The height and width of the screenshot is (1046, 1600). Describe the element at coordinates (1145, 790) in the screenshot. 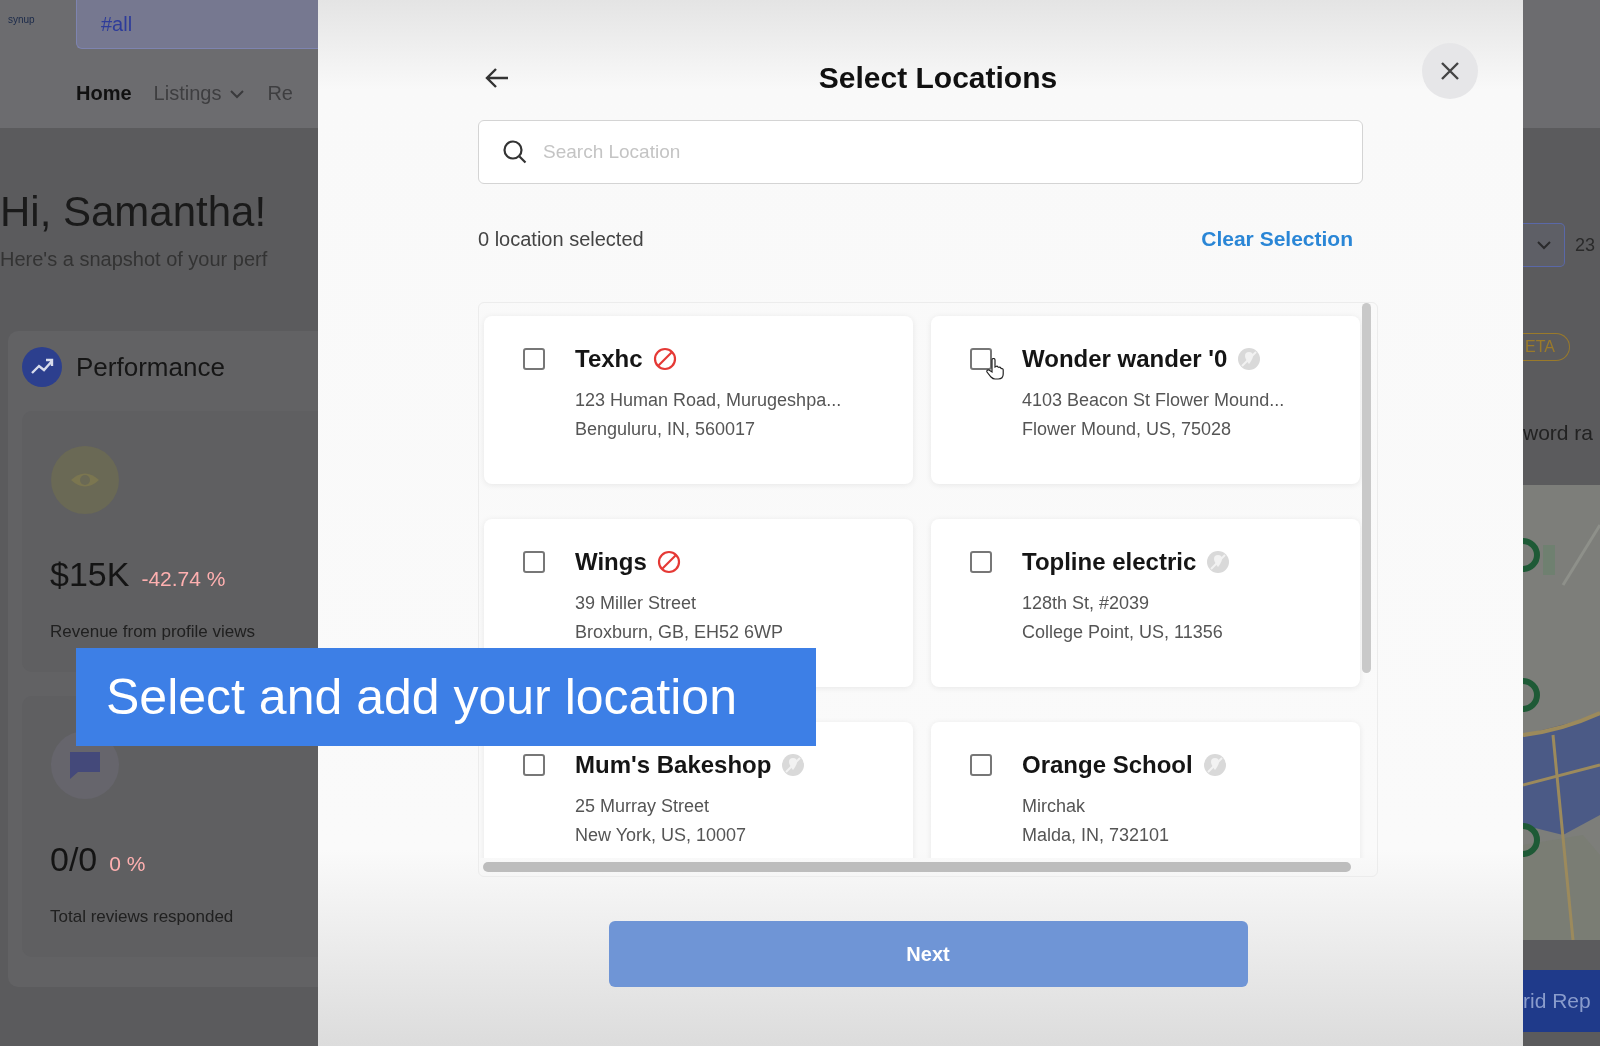

I see `location-card: Orange School Mirchak Malda, IN, 732101` at that location.